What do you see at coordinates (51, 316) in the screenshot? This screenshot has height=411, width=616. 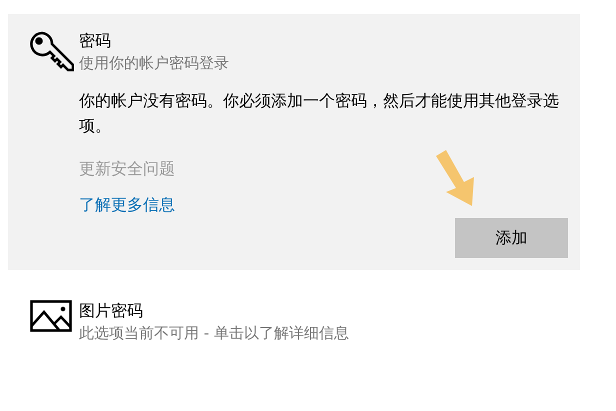 I see `picture-icon` at bounding box center [51, 316].